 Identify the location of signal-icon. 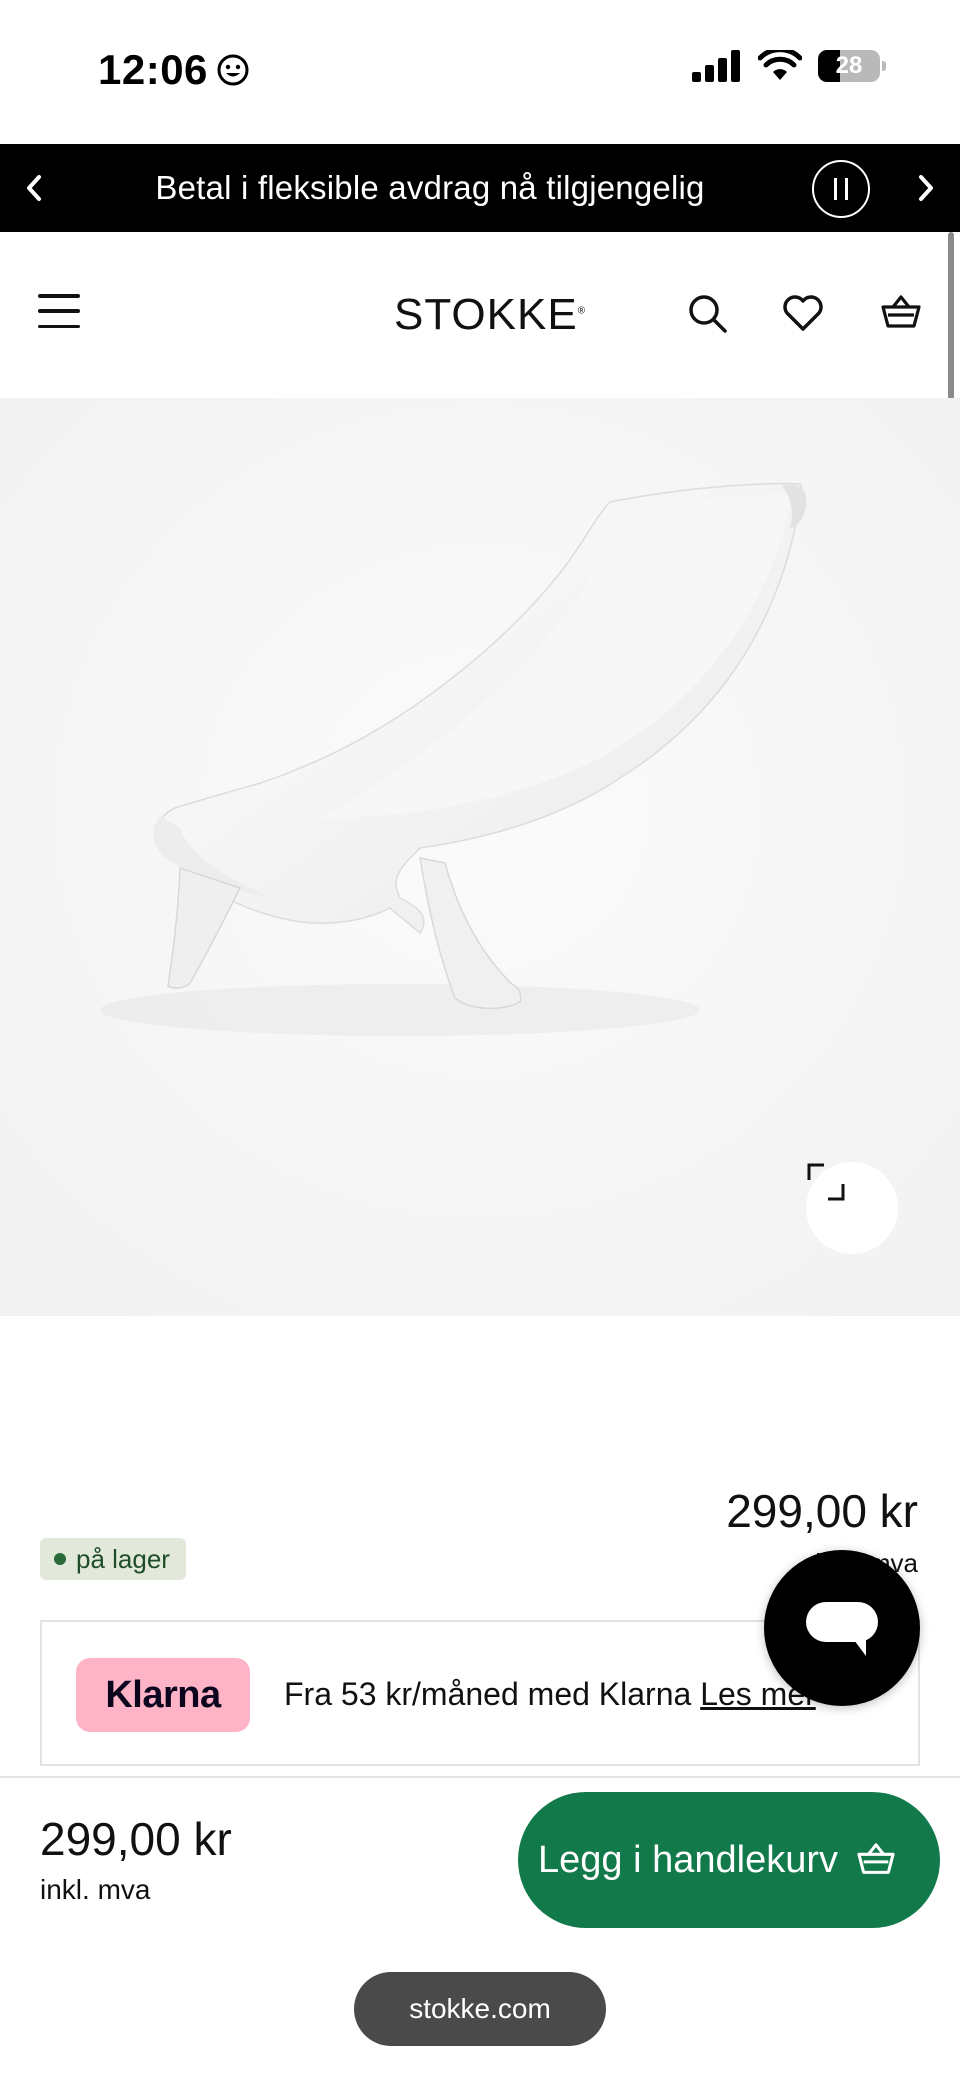
(716, 66).